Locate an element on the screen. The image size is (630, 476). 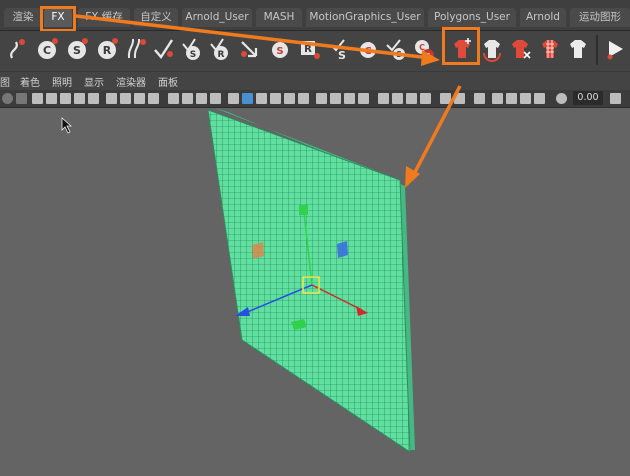
xray-icon is located at coordinates (397, 98).